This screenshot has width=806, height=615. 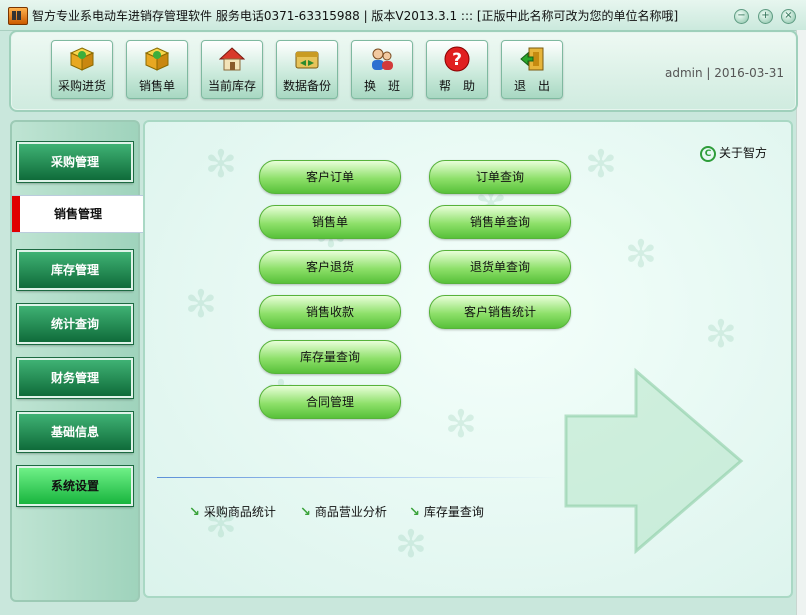 What do you see at coordinates (350, 512) in the screenshot?
I see `link-label: 商品营业分析` at bounding box center [350, 512].